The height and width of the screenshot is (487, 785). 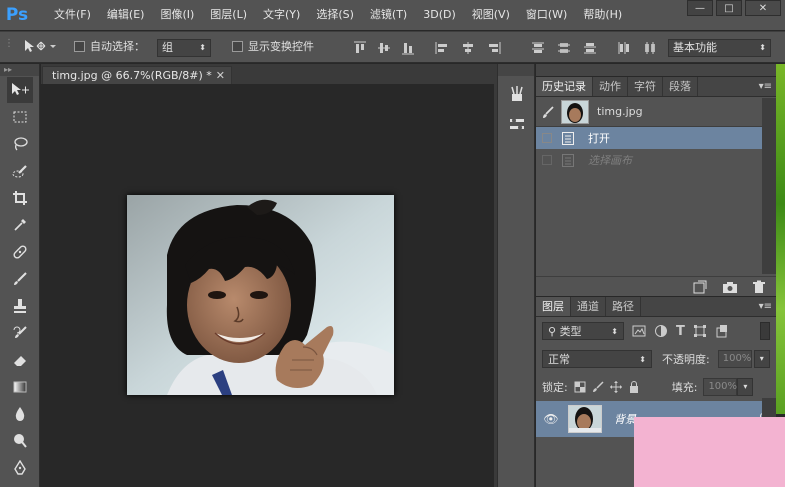 What do you see at coordinates (656, 387) in the screenshot?
I see `lock-row: 锁定: 填充: 100% ▾` at bounding box center [656, 387].